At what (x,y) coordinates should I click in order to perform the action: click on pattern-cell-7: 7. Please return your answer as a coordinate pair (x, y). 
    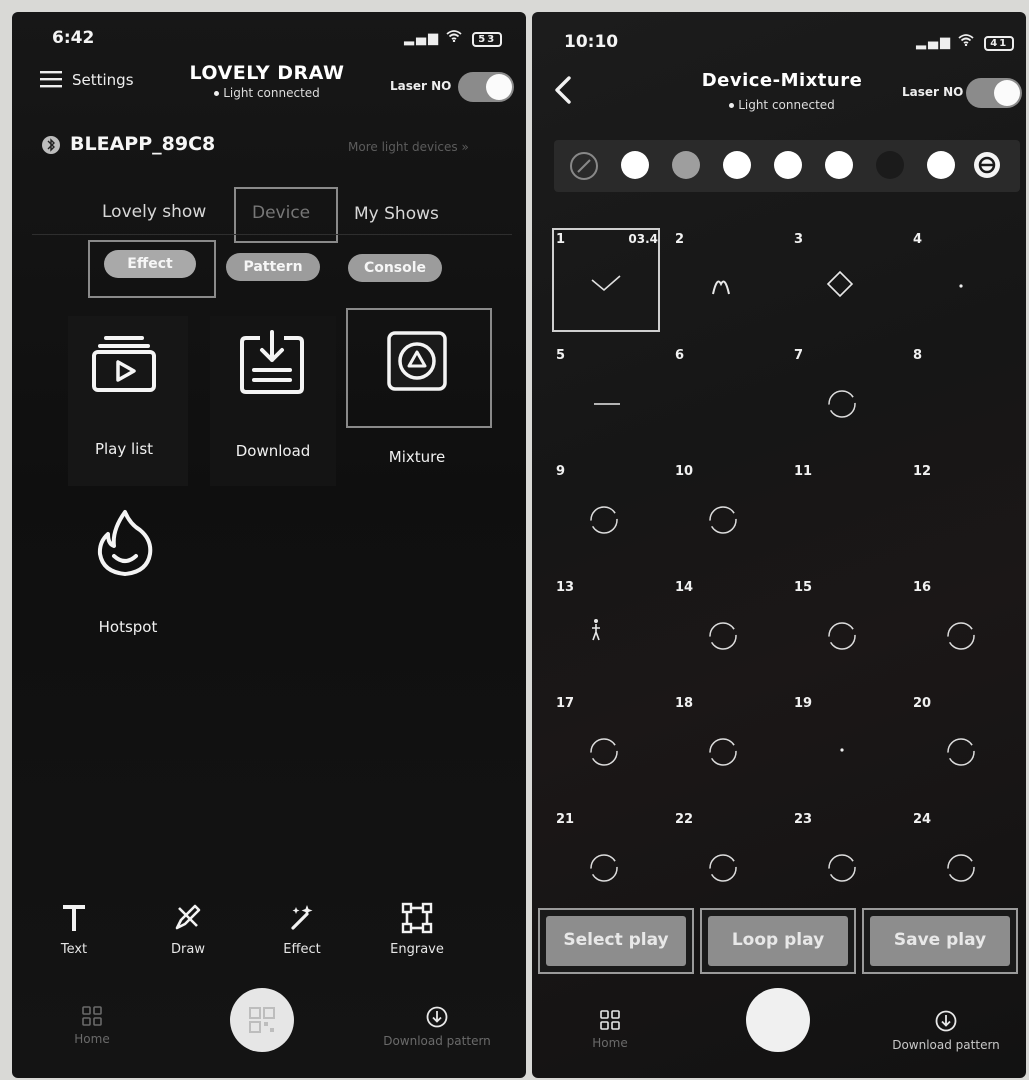
    Looking at the image, I should click on (845, 398).